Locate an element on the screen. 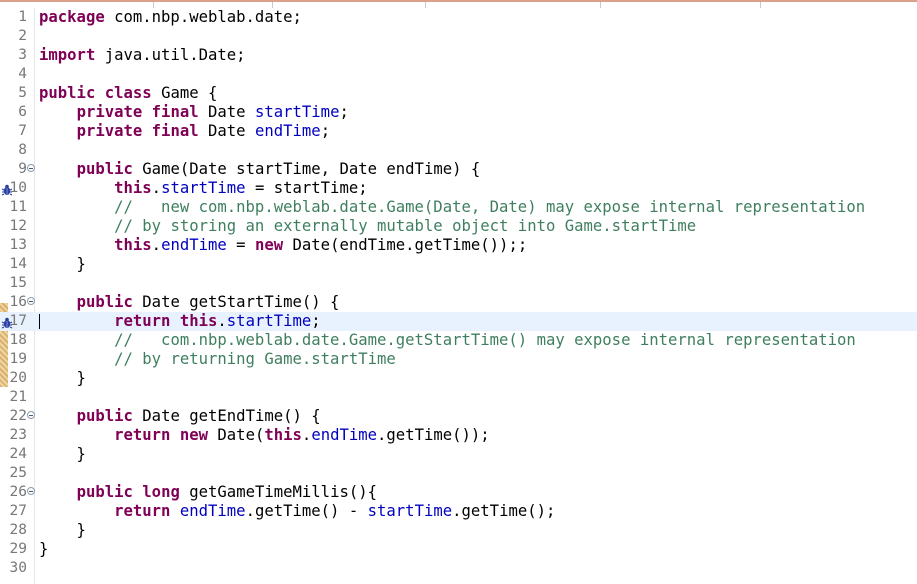 This screenshot has height=584, width=917. line-number: 28 is located at coordinates (18, 530).